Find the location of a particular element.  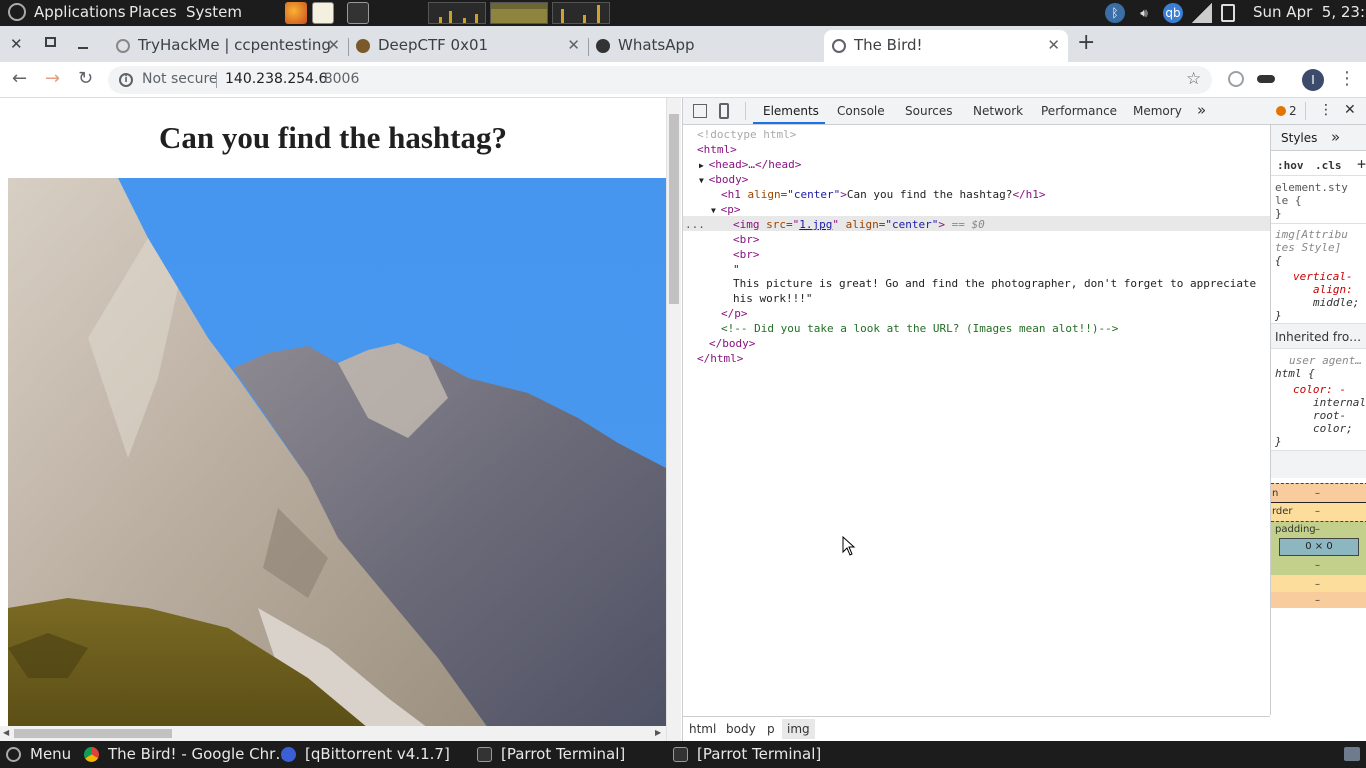

menu-button: Menu is located at coordinates (50, 754).